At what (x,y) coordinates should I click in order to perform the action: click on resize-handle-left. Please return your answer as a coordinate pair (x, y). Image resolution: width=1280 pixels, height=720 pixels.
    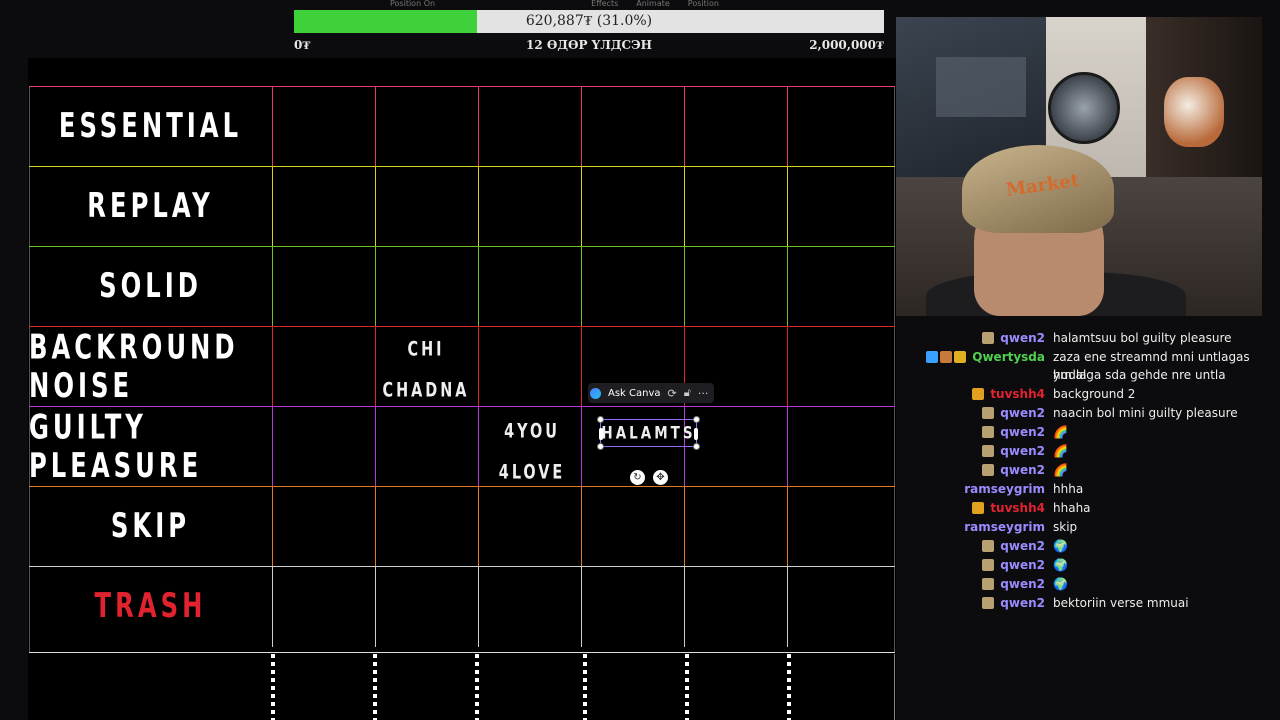
    Looking at the image, I should click on (601, 434).